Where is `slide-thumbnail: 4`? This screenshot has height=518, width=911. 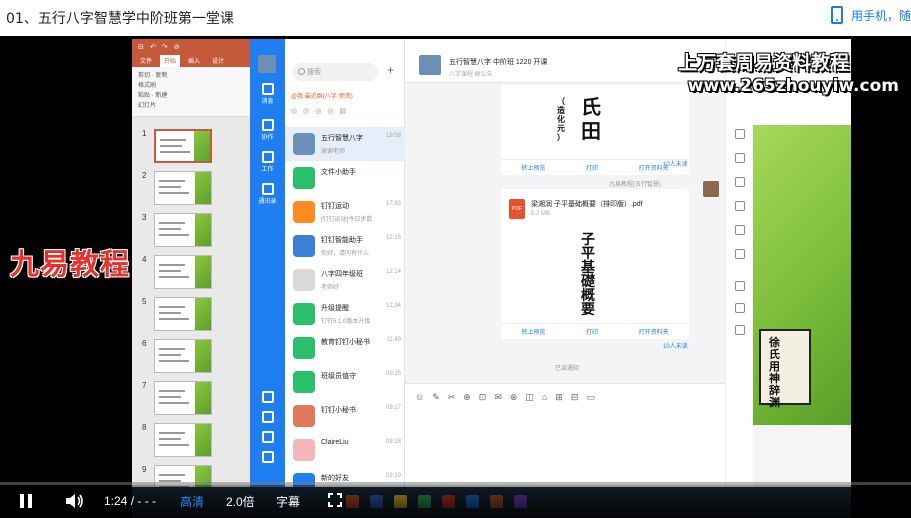 slide-thumbnail: 4 is located at coordinates (192, 274).